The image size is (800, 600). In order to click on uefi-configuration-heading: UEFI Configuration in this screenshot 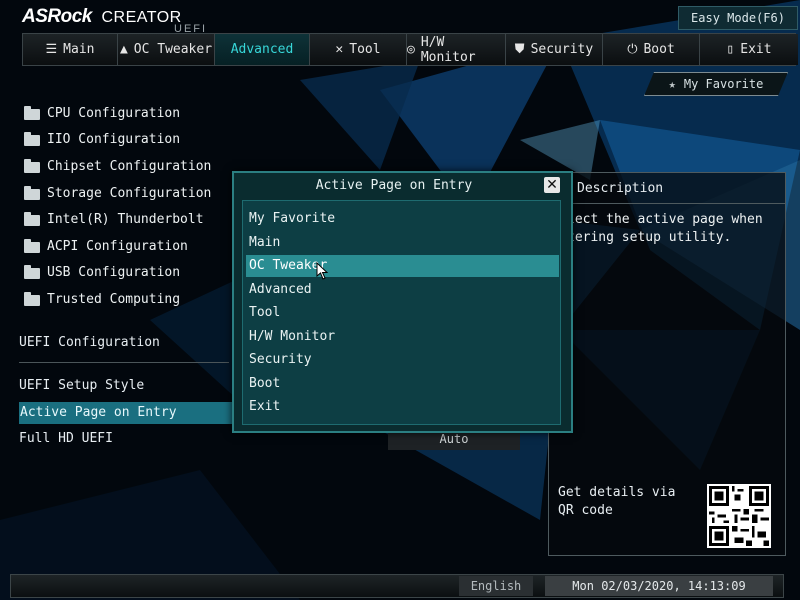, I will do `click(89, 342)`.